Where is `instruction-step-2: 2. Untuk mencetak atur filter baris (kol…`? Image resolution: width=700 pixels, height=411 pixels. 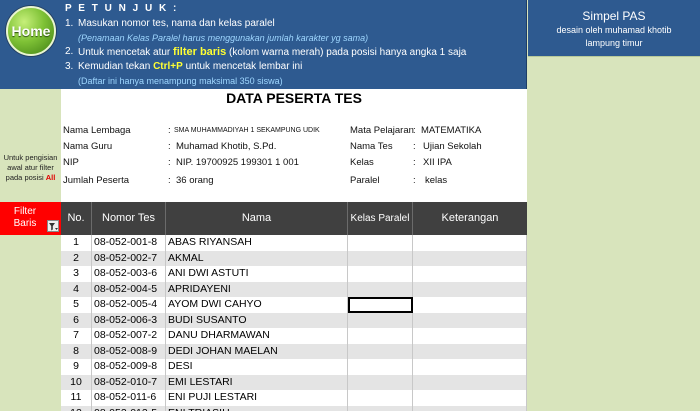
instruction-step-2: 2. Untuk mencetak atur filter baris (kol… is located at coordinates (266, 52).